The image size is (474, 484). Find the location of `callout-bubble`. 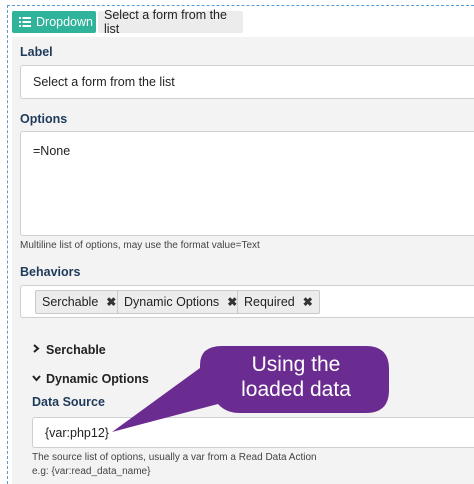

callout-bubble is located at coordinates (250, 389).